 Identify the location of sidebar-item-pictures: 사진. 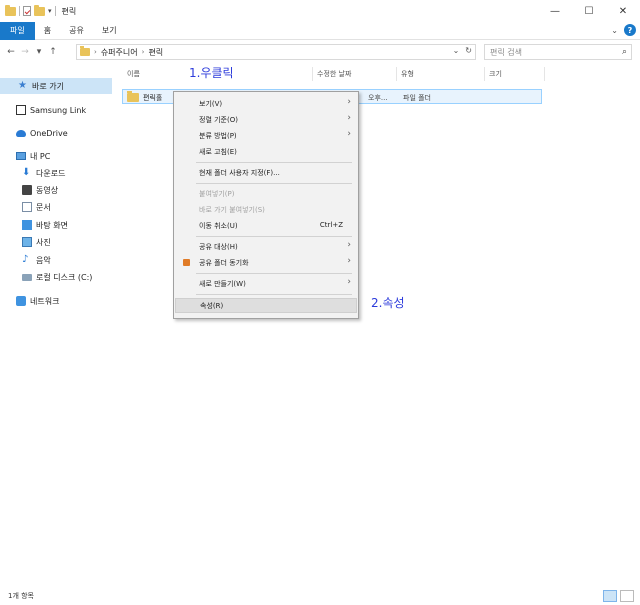
(56, 242).